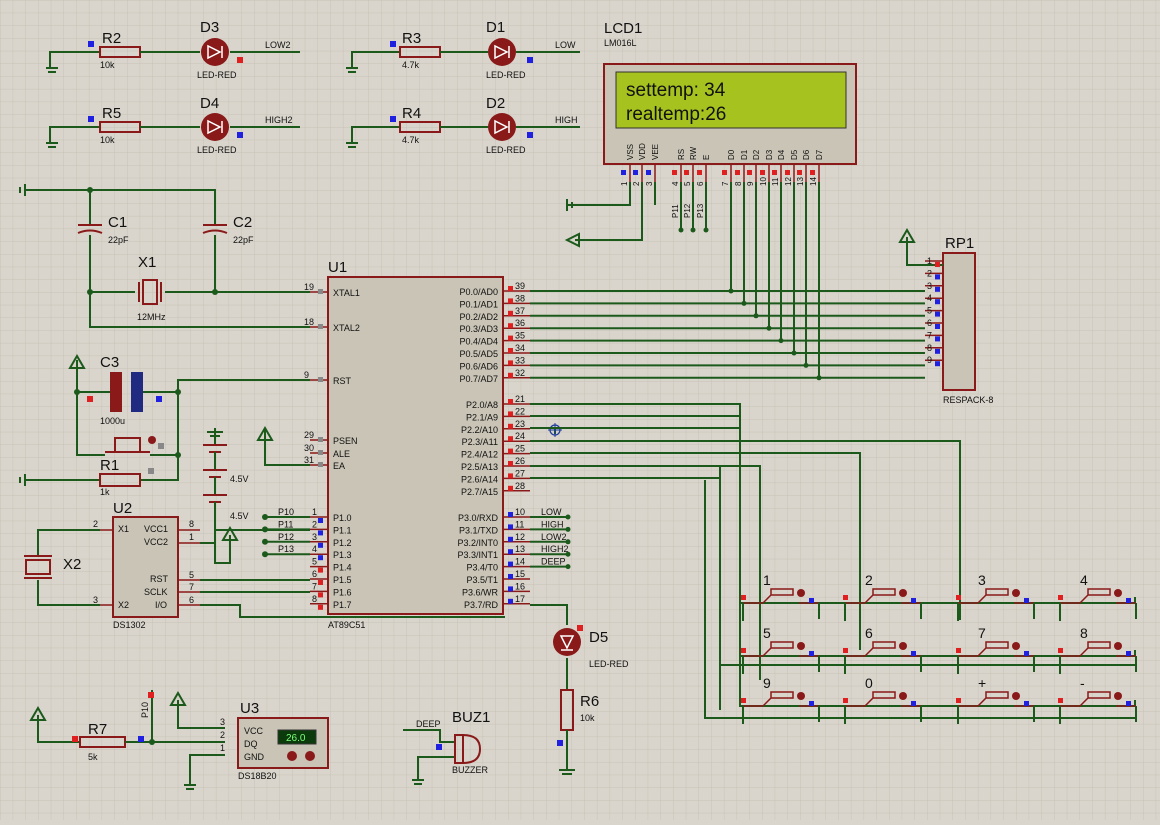 The width and height of the screenshot is (1160, 825). I want to click on mcu-pin-number-32: 32, so click(520, 373).